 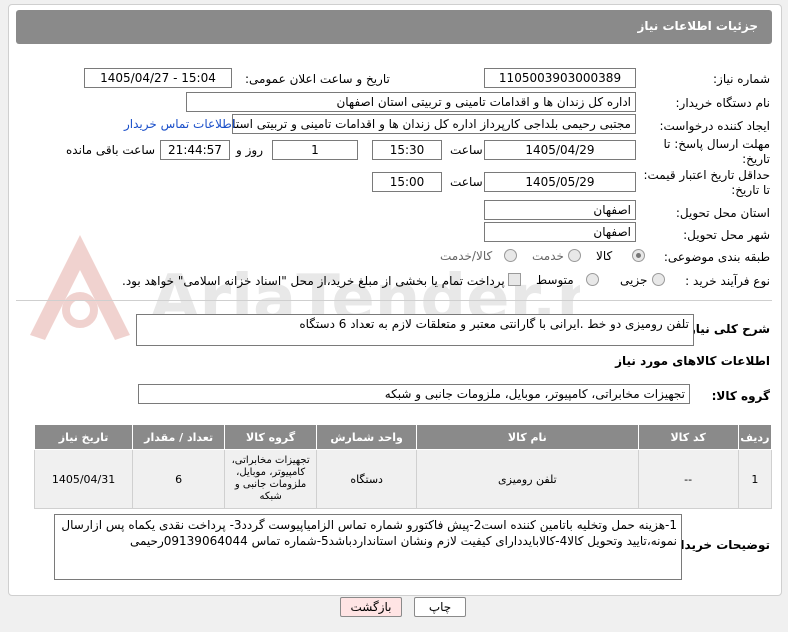 I want to click on reply-deadline-label-2: تاریخ:, so click(x=756, y=159).